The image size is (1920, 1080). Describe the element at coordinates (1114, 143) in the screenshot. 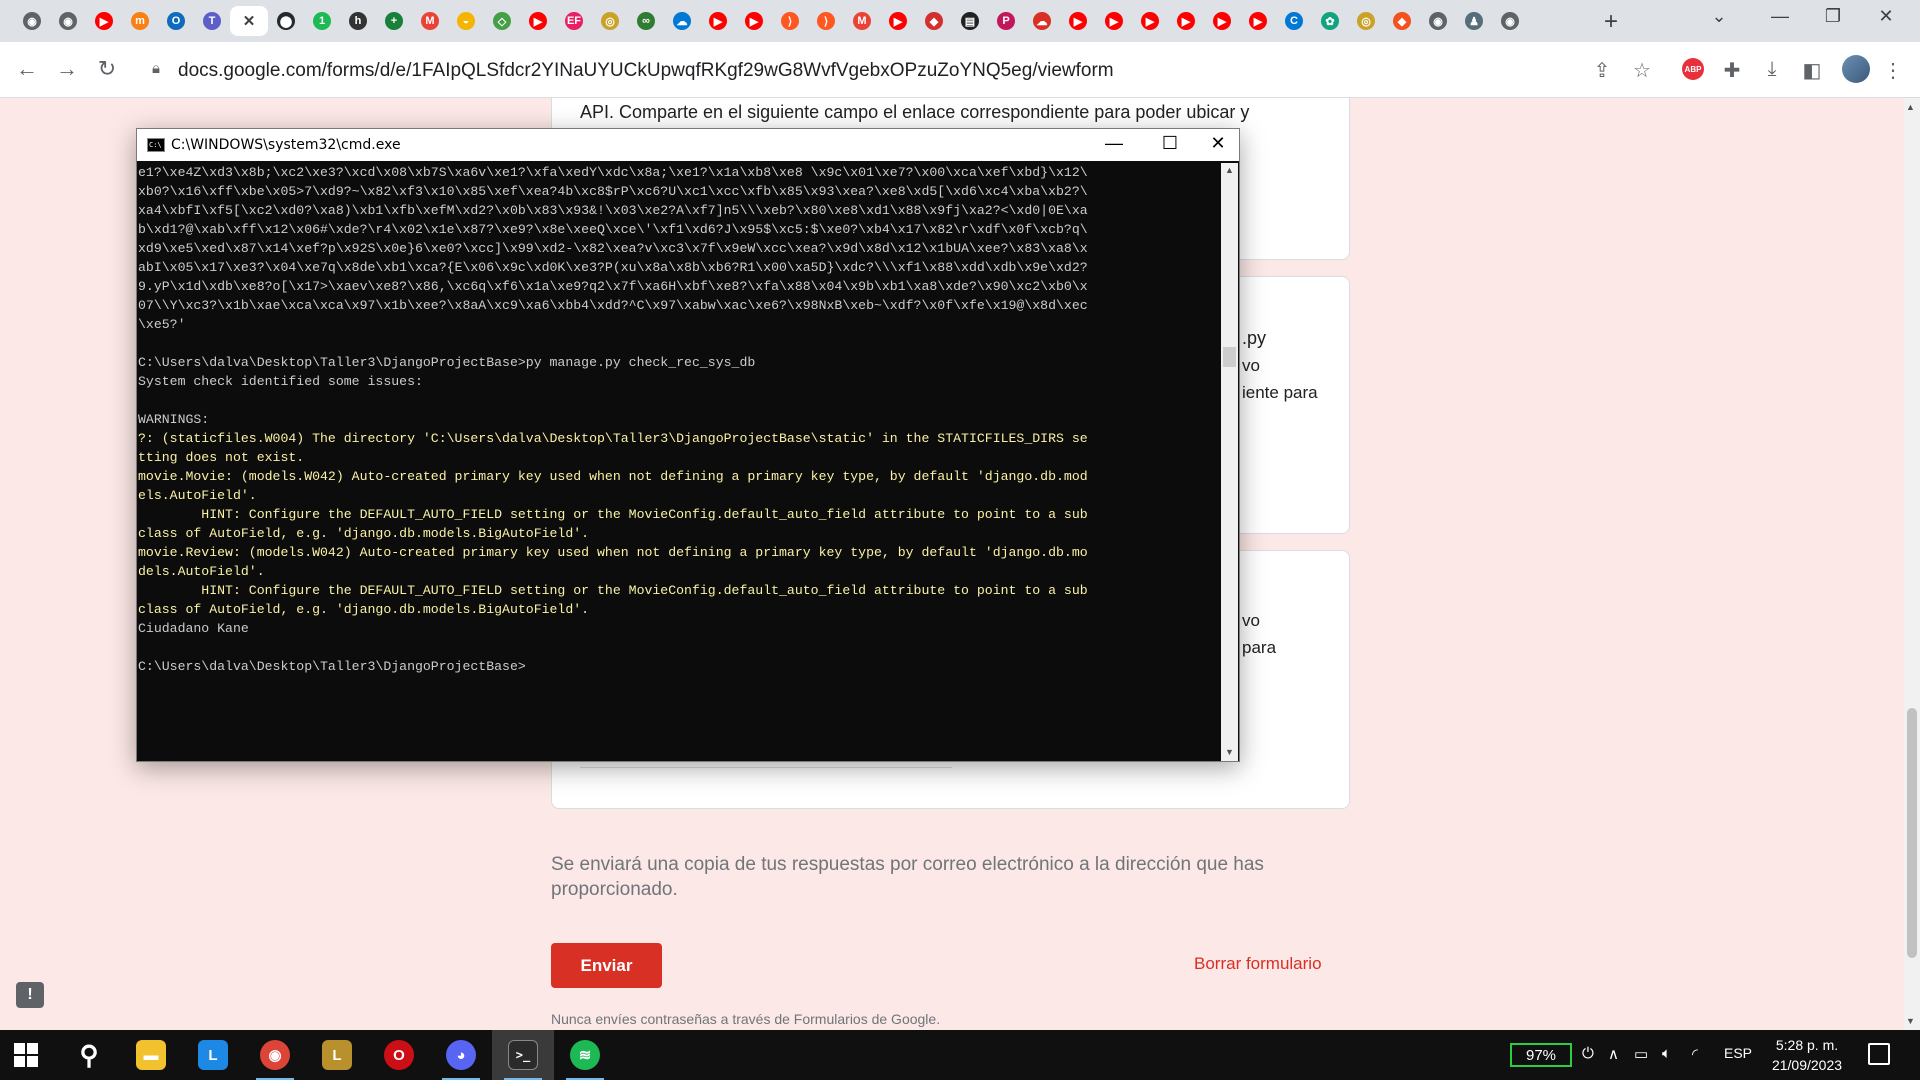

I see `cmd-minimize-button: —` at that location.